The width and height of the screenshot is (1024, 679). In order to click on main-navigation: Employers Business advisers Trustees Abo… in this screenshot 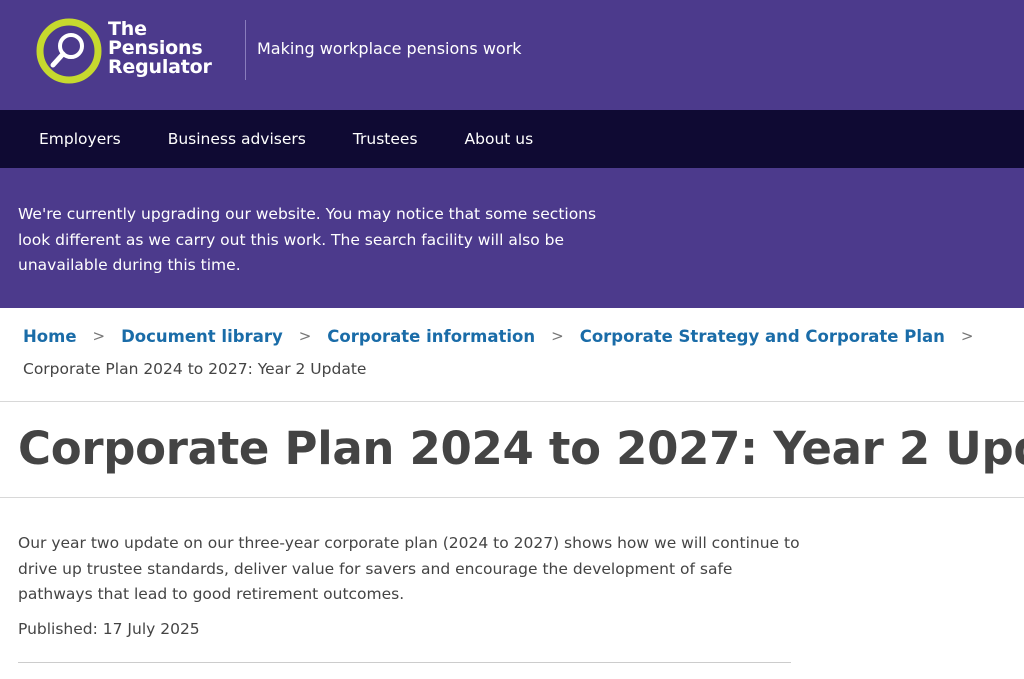, I will do `click(512, 139)`.